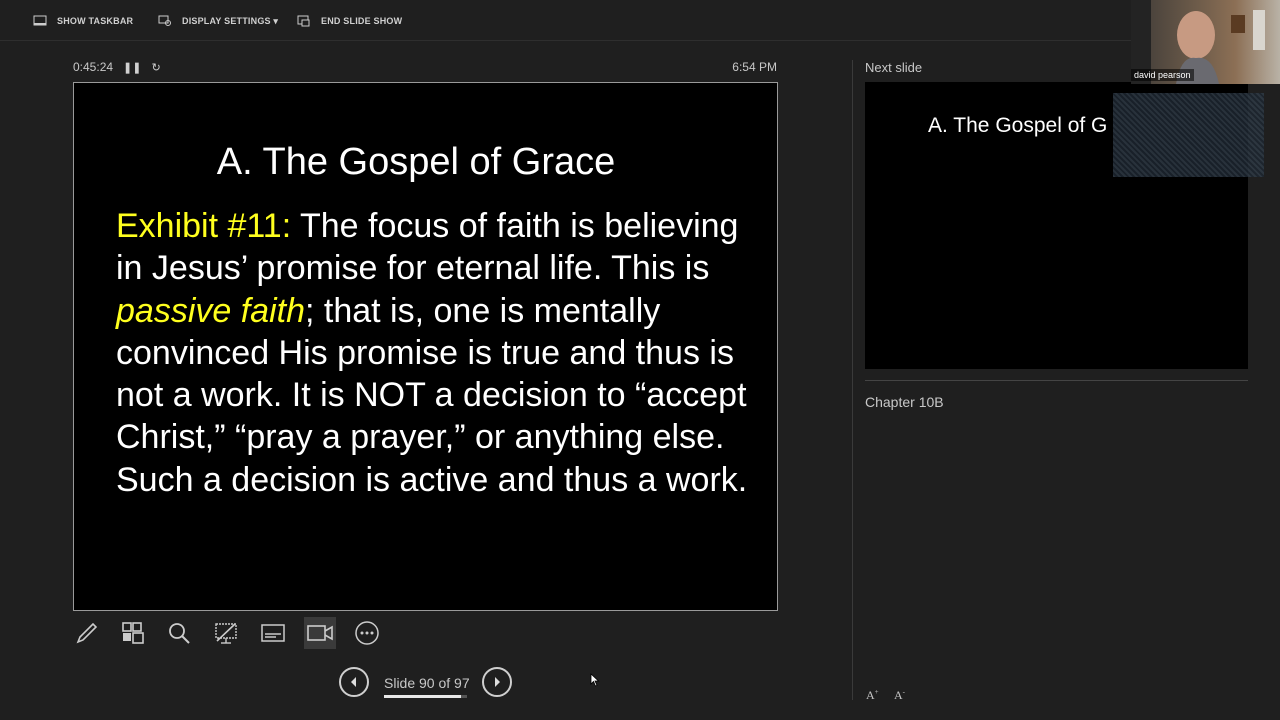 This screenshot has width=1280, height=720. What do you see at coordinates (230, 20) in the screenshot?
I see `display-settings-label: DISPLAY SETTINGS ▾` at bounding box center [230, 20].